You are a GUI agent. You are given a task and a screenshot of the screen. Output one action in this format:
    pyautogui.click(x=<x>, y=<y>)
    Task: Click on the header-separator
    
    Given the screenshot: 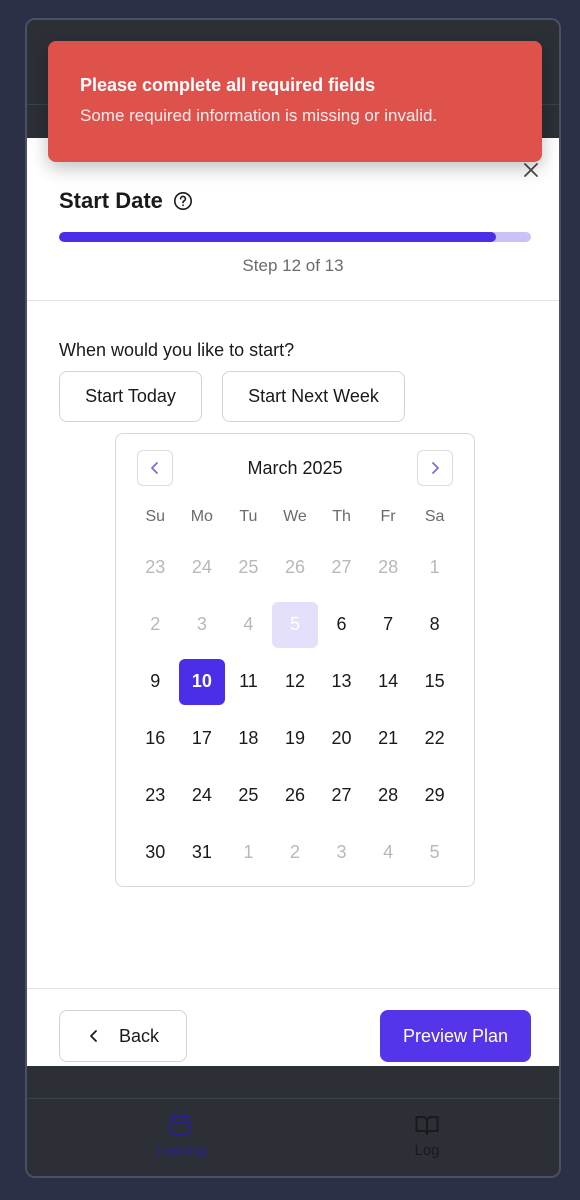 What is the action you would take?
    pyautogui.click(x=293, y=300)
    